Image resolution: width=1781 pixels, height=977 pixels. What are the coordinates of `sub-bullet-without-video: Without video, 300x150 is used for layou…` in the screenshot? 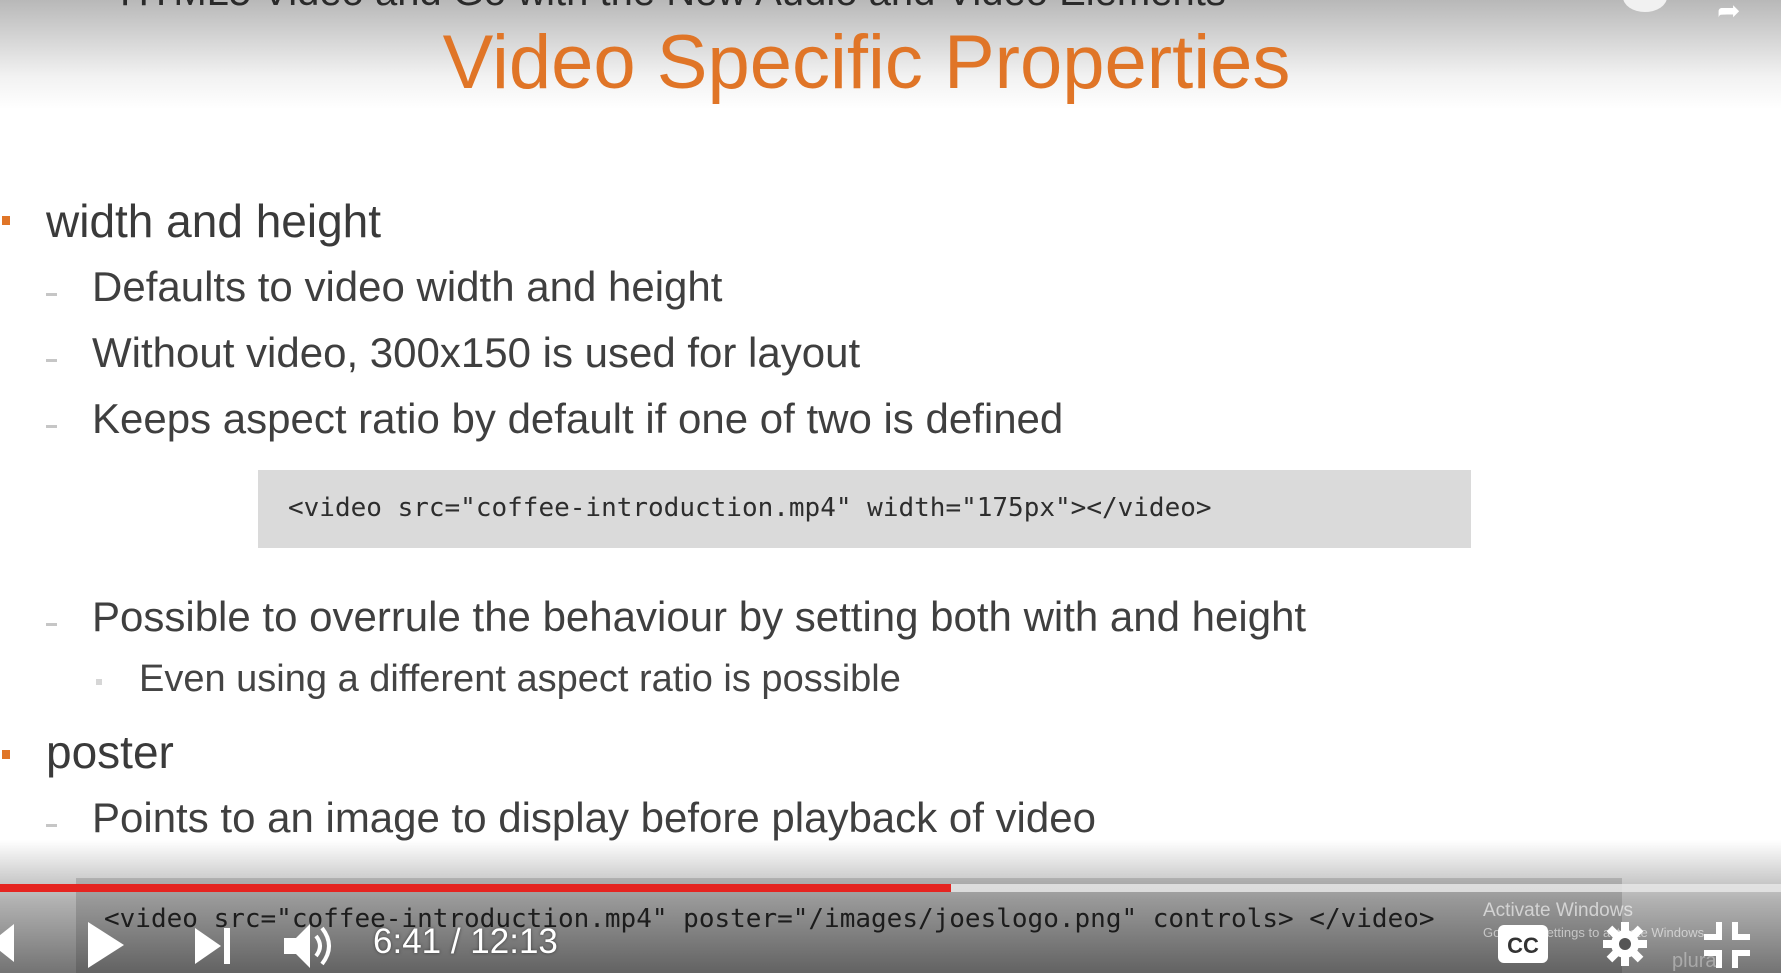 It's located at (476, 352).